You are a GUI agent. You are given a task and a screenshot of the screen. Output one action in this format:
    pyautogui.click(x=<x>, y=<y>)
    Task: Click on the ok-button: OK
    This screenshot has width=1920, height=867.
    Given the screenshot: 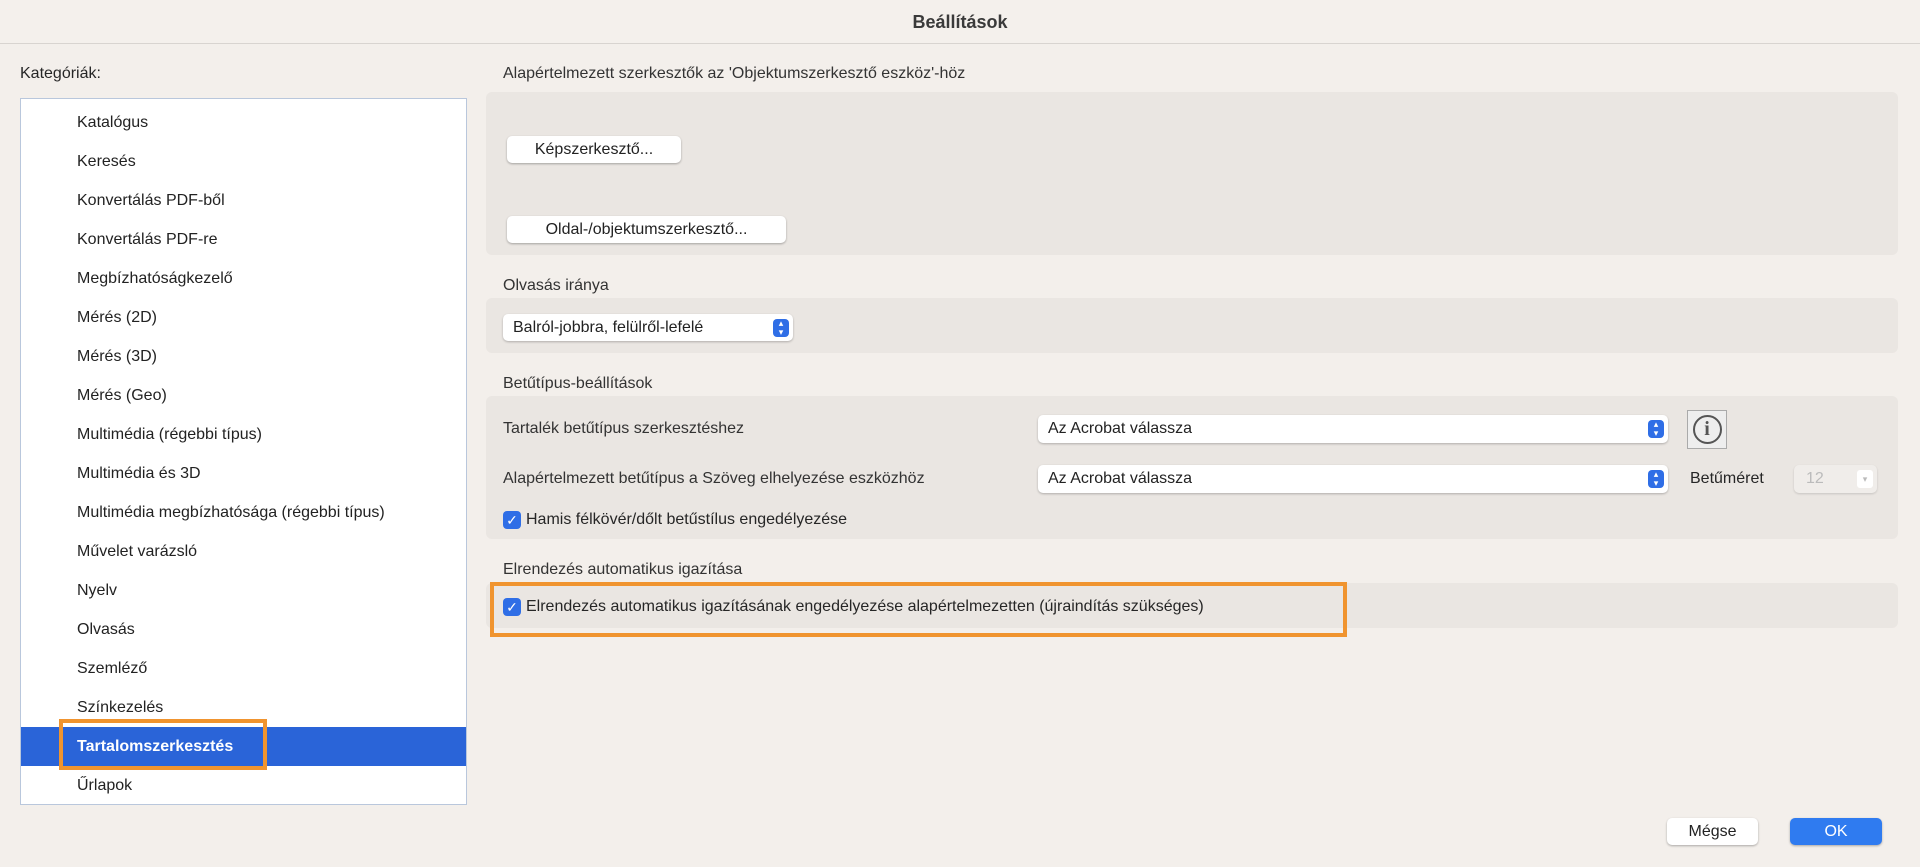 What is the action you would take?
    pyautogui.click(x=1836, y=831)
    